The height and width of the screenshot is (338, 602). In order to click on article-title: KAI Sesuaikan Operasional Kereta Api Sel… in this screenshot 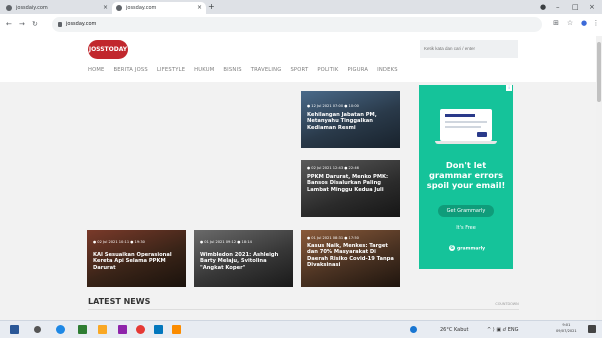, I will do `click(137, 261)`.